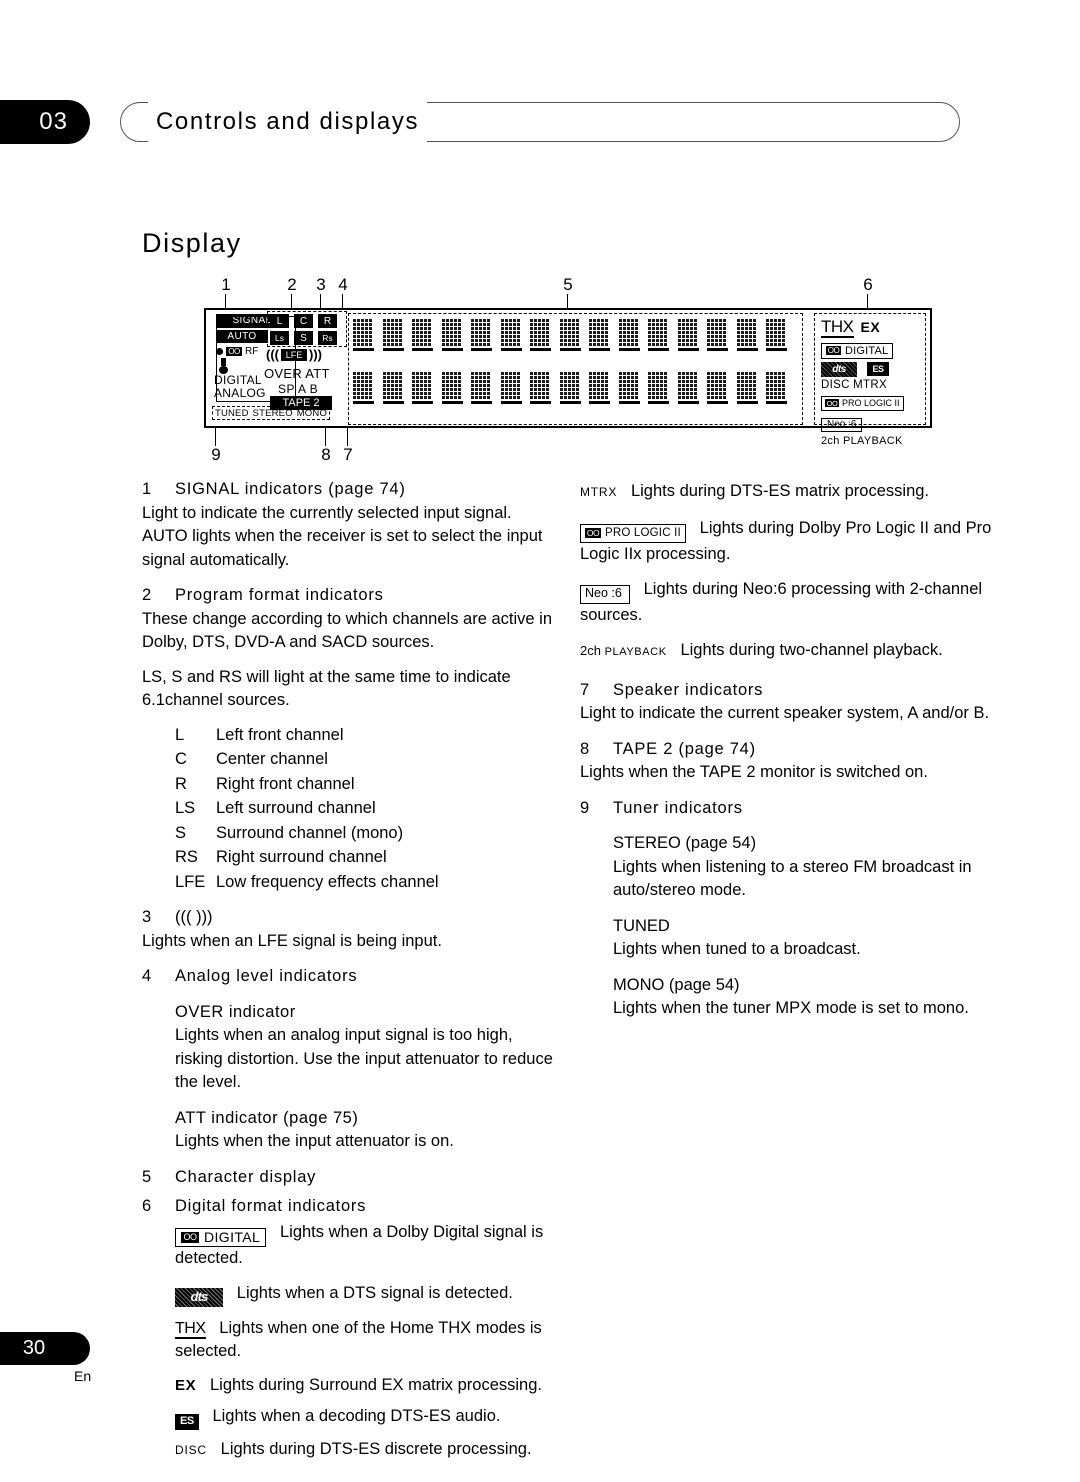  I want to click on dts-desc: Lights when a DTS signal is detected., so click(374, 1293).